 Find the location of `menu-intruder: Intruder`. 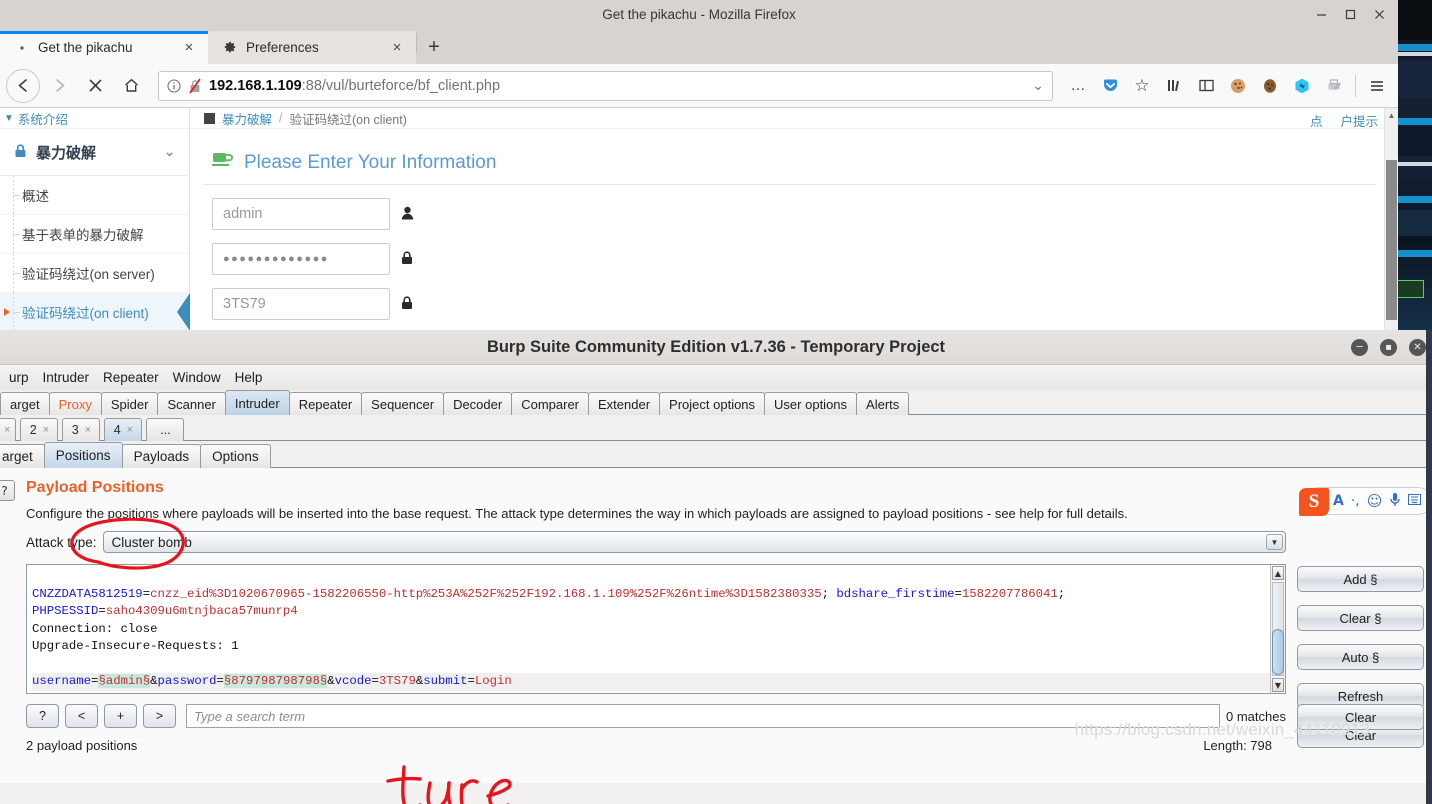

menu-intruder: Intruder is located at coordinates (66, 377).